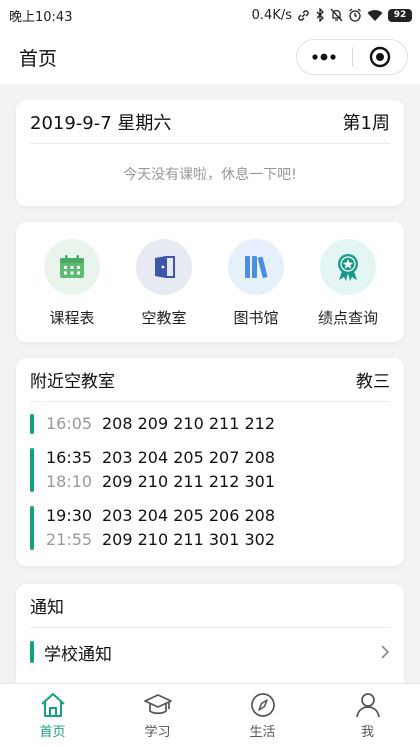  I want to click on today-card: 2019-9-7 星期六 第1周 今天没有课啦，休息一下吧!, so click(210, 153).